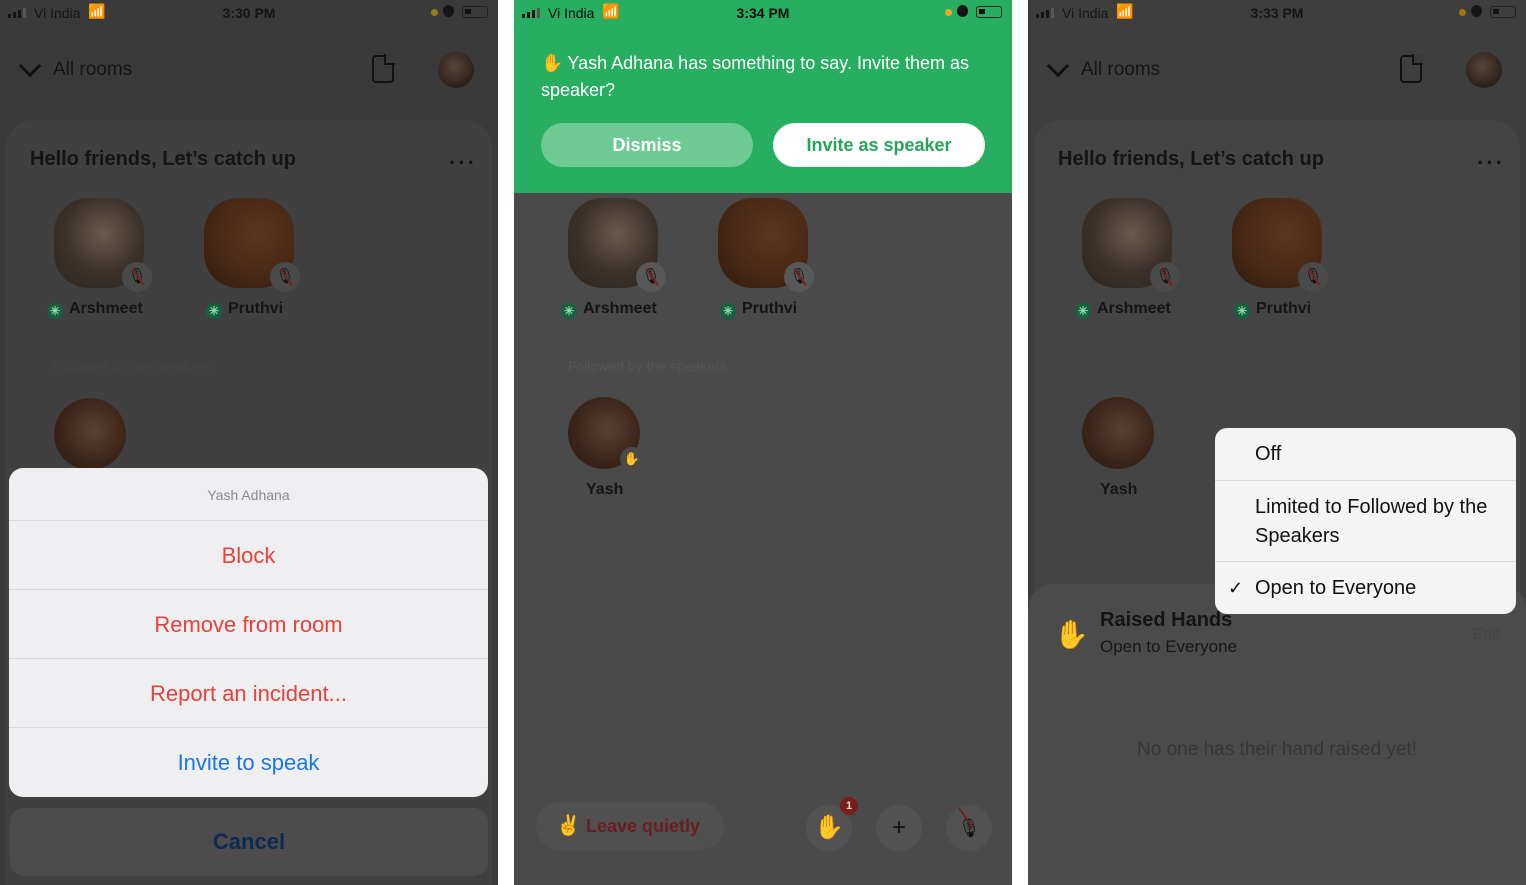 The image size is (1526, 885). I want to click on remove-from-room-button: Remove from room, so click(248, 624).